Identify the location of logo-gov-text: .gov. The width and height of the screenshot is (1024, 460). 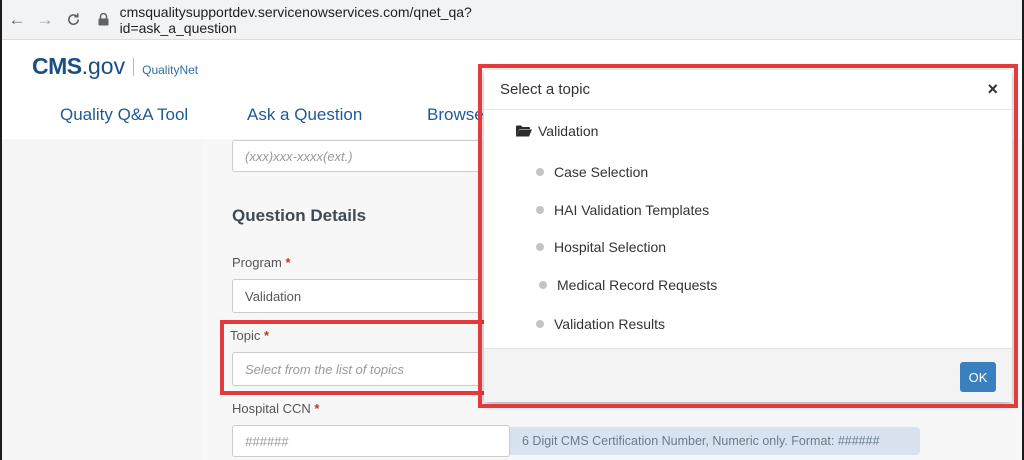
(103, 66).